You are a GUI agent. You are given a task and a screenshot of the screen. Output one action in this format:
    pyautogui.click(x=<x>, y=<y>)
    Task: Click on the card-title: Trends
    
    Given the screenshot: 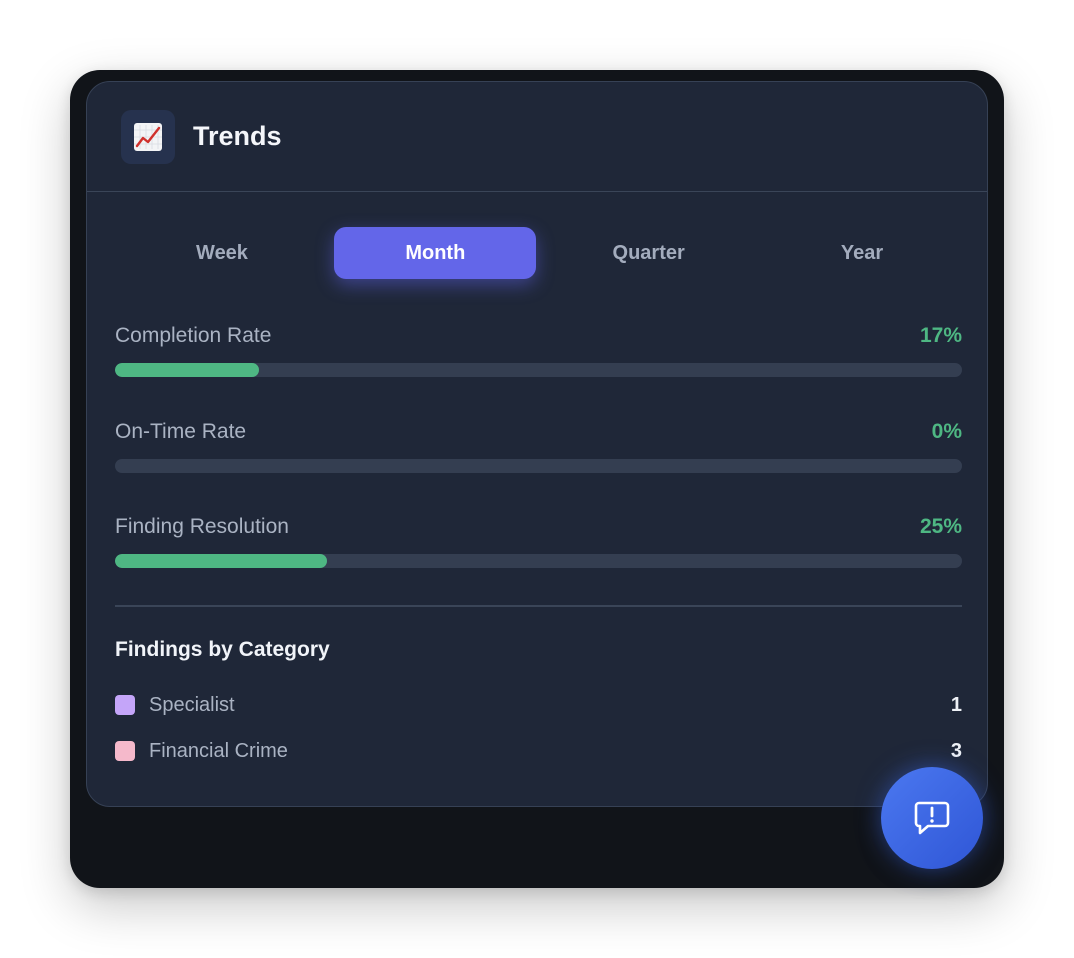 What is the action you would take?
    pyautogui.click(x=237, y=136)
    